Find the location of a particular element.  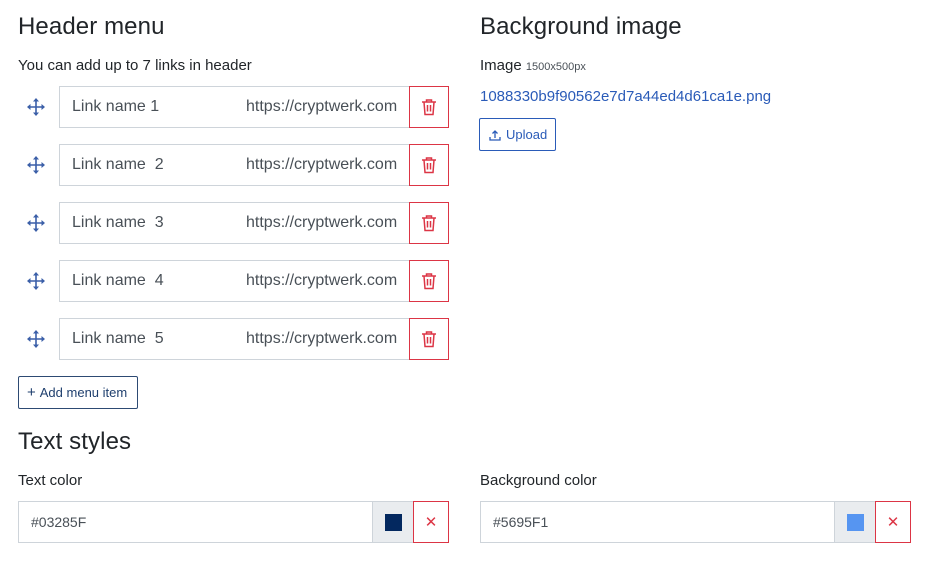

background-file-link: 1088330b9f90562e7d7a44ed4d61ca1e.png is located at coordinates (625, 96).